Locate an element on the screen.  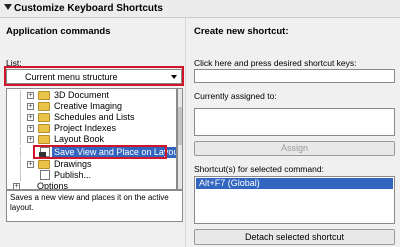
scrollbar-thumb is located at coordinates (180, 126).